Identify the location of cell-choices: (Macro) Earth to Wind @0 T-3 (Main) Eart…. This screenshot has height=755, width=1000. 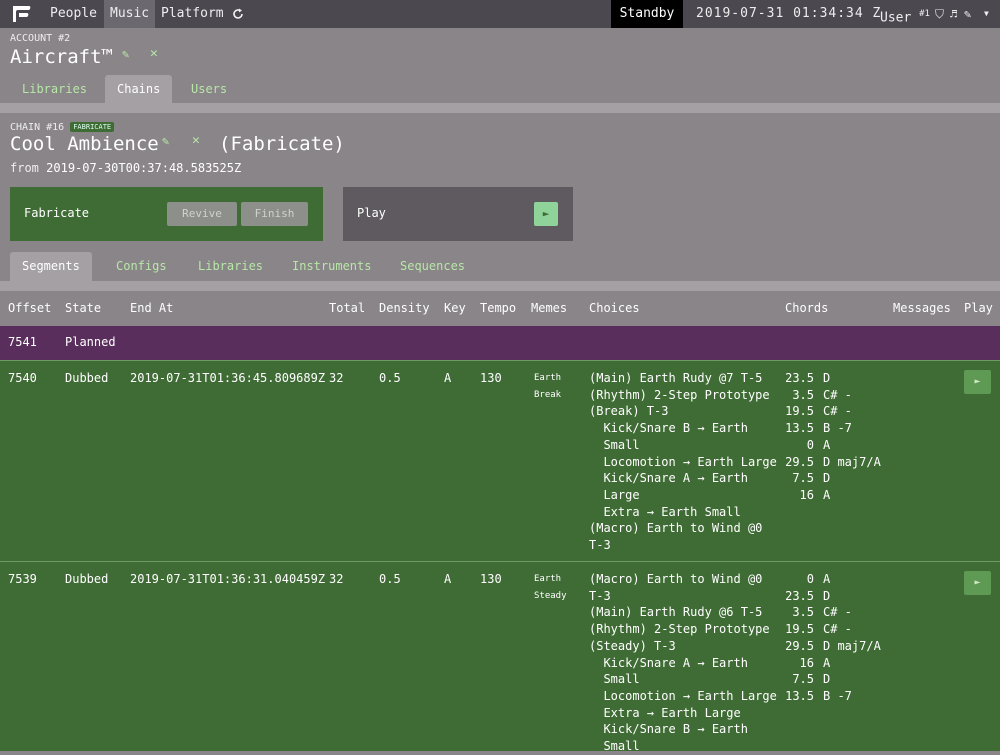
(683, 663).